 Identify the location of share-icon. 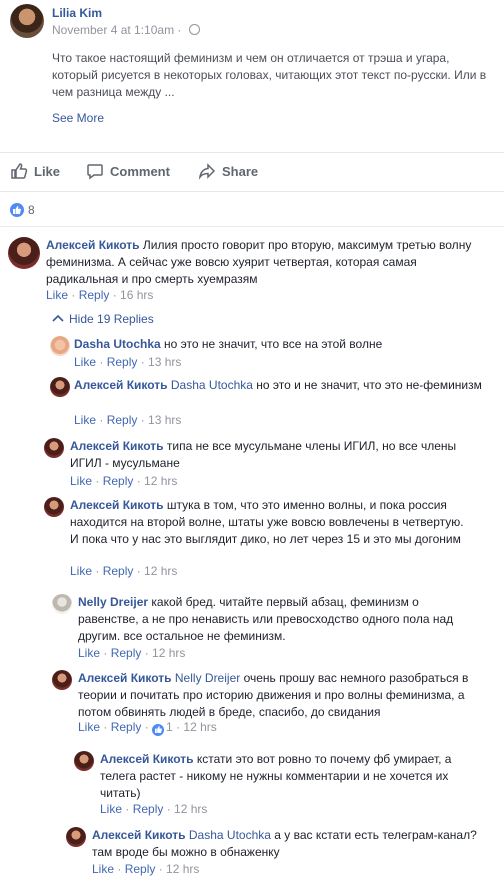
(207, 171).